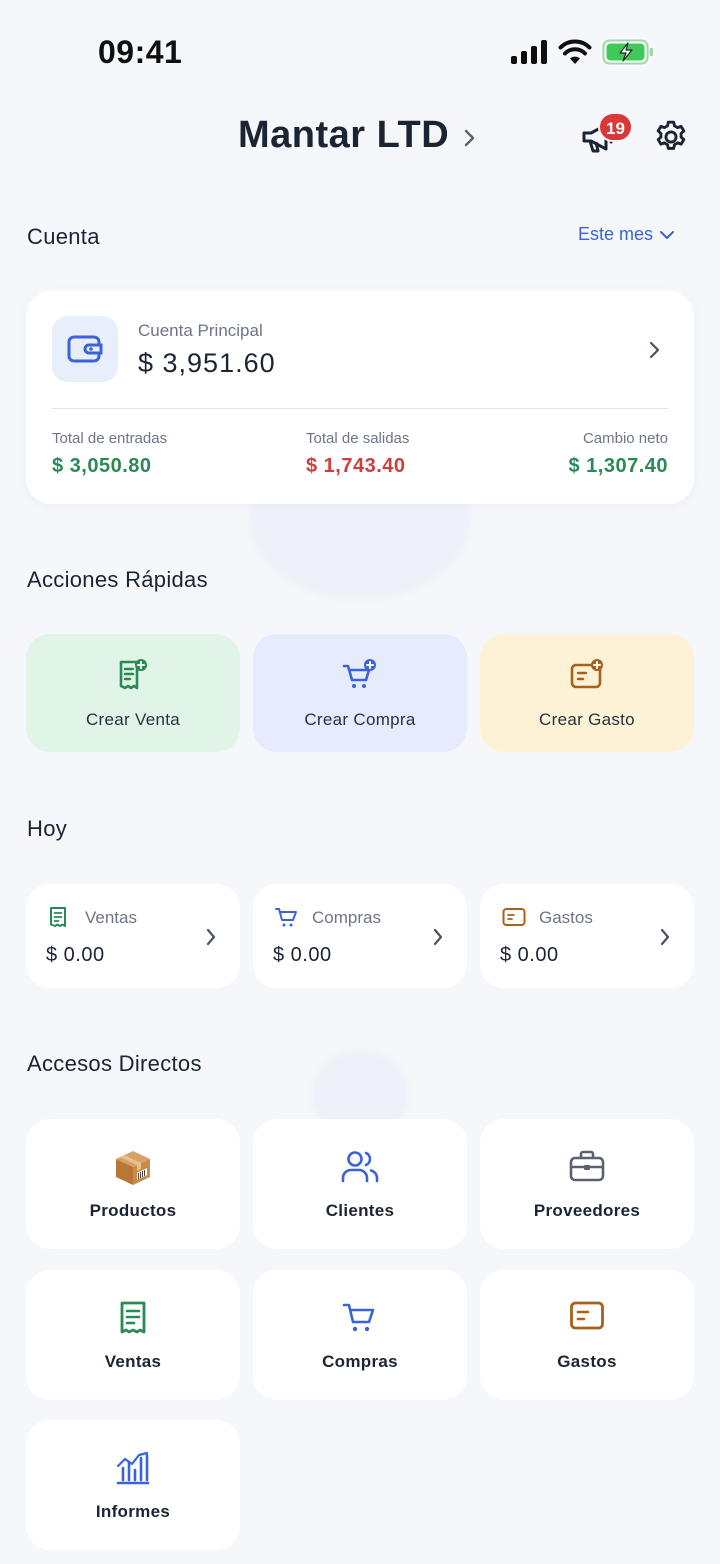 This screenshot has height=1564, width=720. What do you see at coordinates (140, 52) in the screenshot?
I see `status-time: 09:41` at bounding box center [140, 52].